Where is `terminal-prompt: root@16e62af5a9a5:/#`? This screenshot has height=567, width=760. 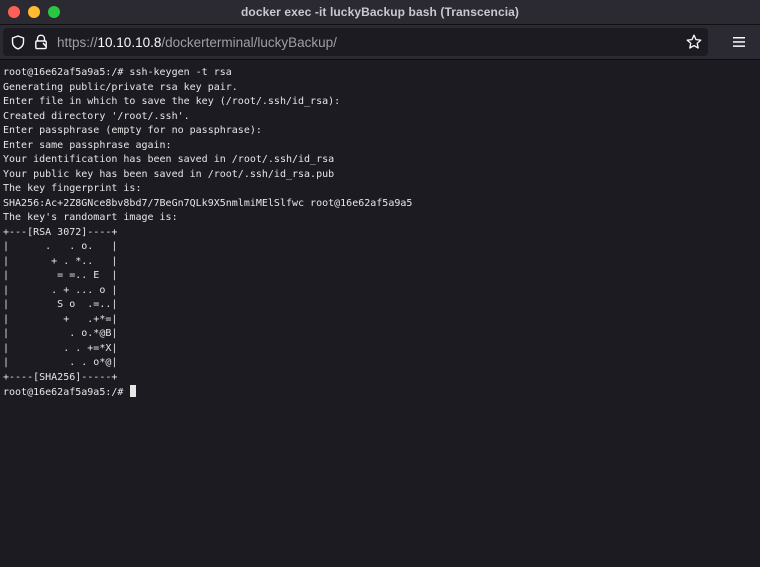 terminal-prompt: root@16e62af5a9a5:/# is located at coordinates (66, 392).